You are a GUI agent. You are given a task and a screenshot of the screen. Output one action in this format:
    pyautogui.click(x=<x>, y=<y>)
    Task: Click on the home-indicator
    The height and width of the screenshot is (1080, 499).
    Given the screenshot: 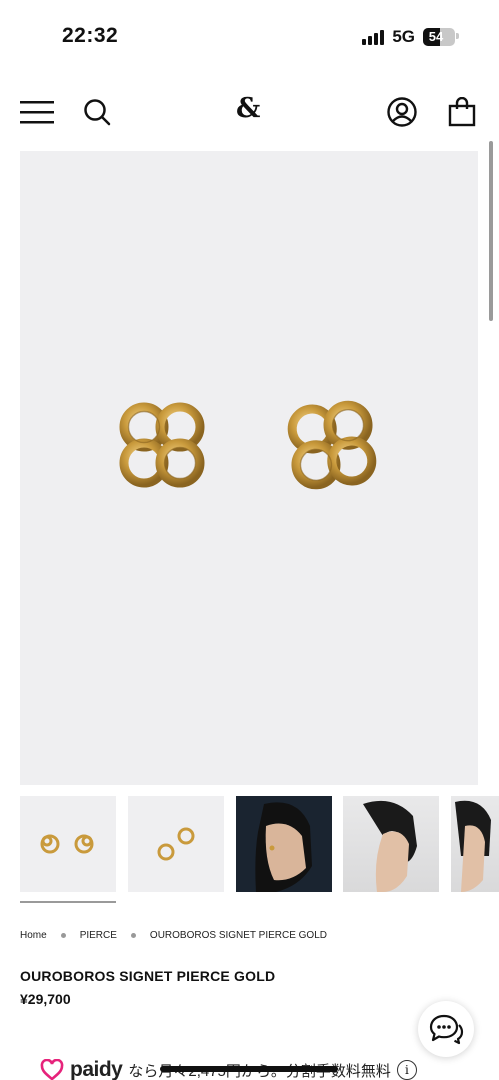 What is the action you would take?
    pyautogui.click(x=249, y=1069)
    